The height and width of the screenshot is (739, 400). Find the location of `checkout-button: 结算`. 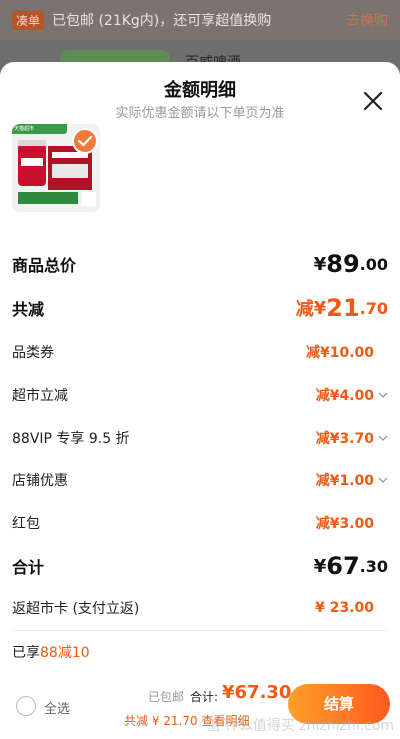

checkout-button: 结算 is located at coordinates (339, 704).